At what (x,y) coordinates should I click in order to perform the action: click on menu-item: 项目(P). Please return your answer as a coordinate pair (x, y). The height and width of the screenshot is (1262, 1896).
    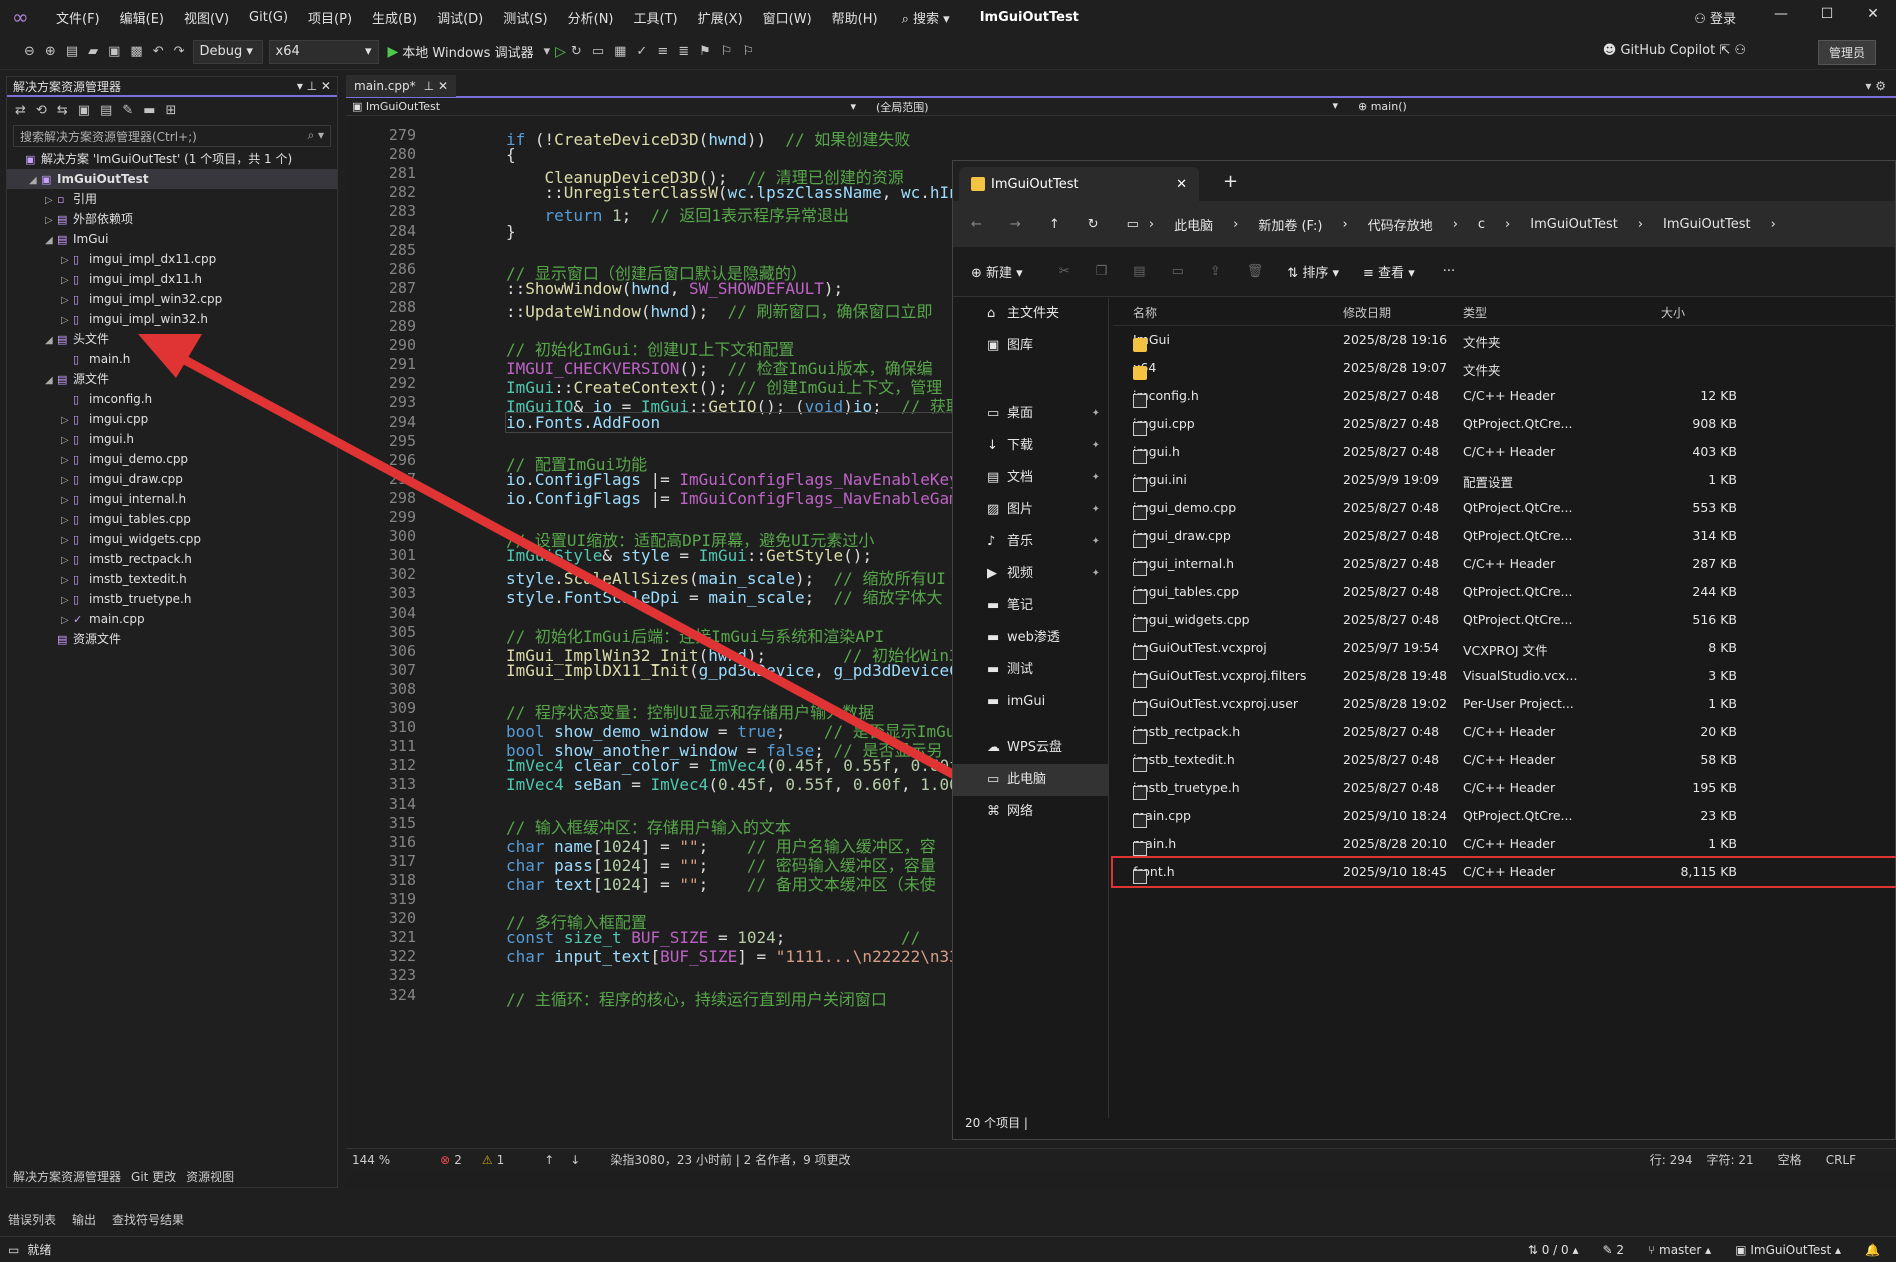
    Looking at the image, I should click on (330, 17).